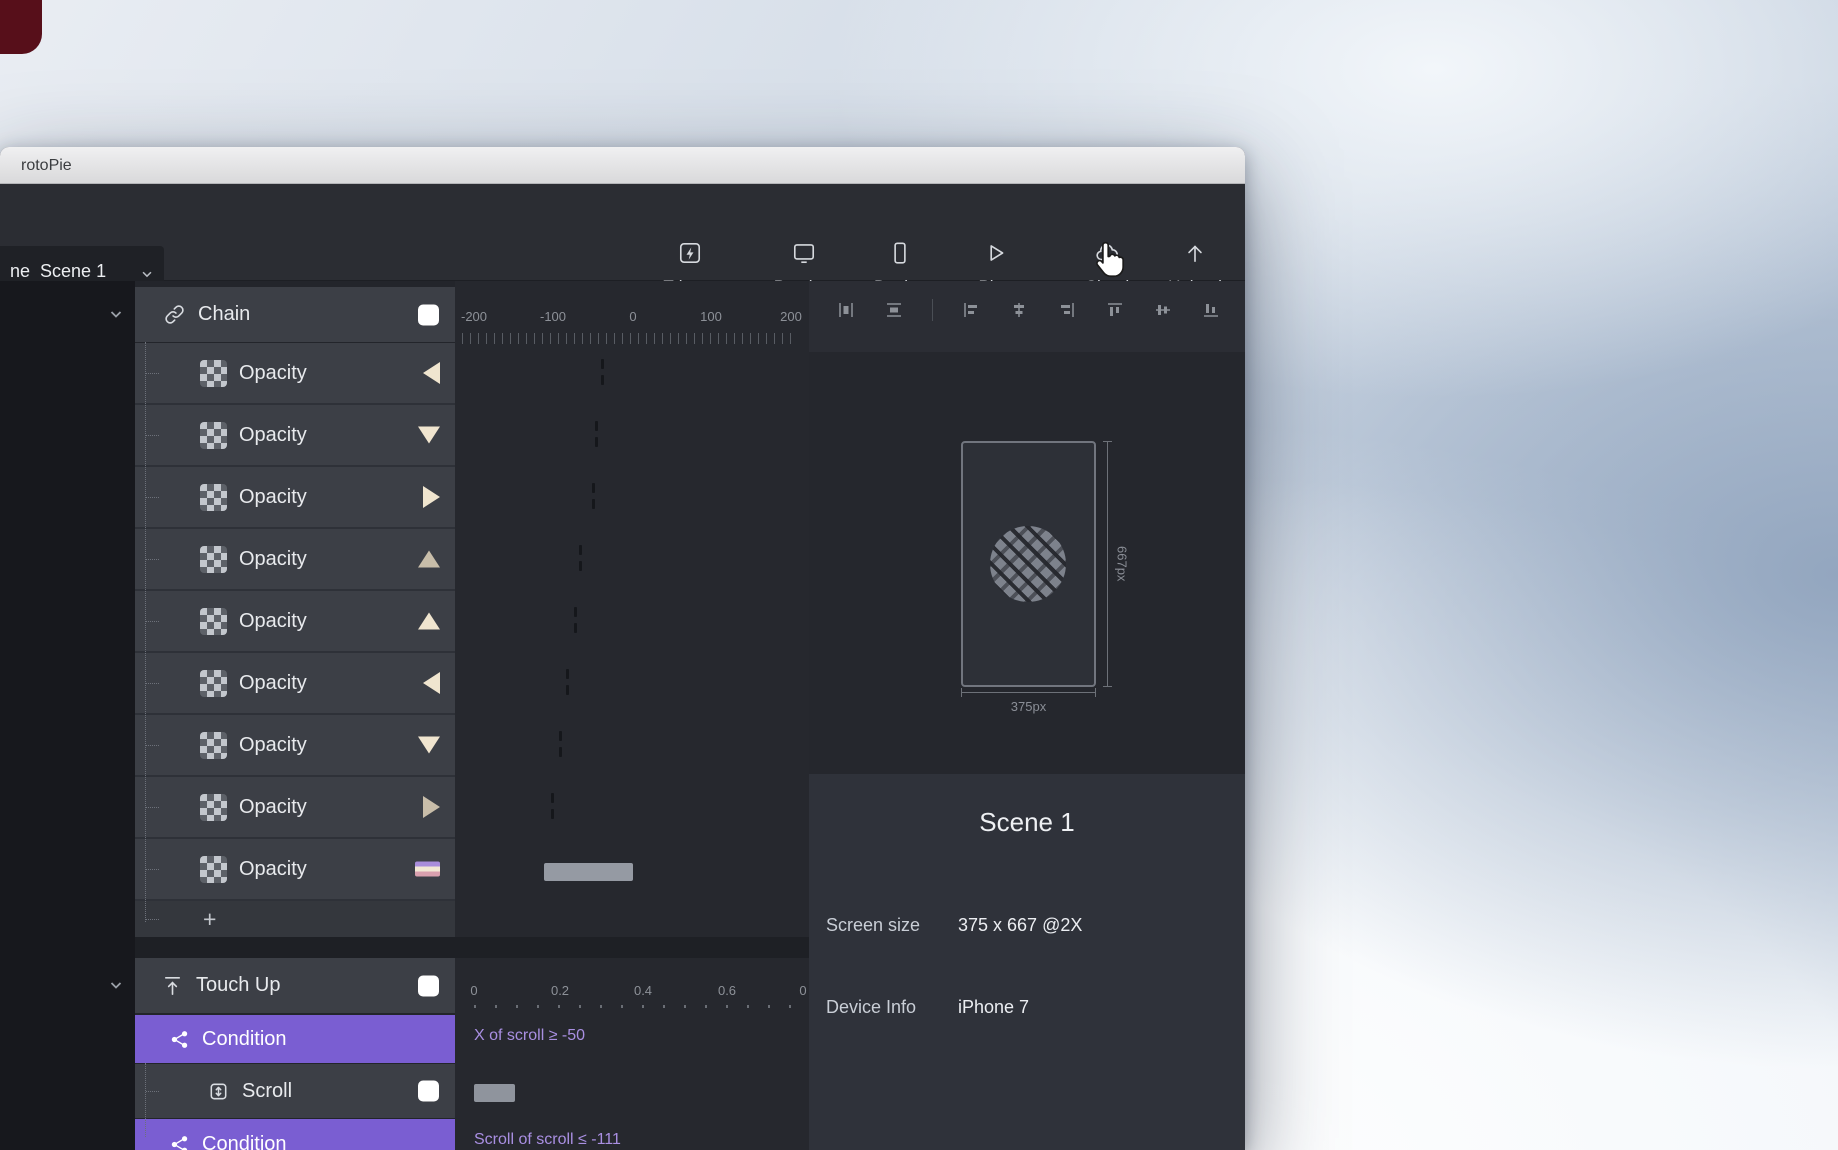 The width and height of the screenshot is (1838, 1150). Describe the element at coordinates (804, 256) in the screenshot. I see `preview-icon` at that location.